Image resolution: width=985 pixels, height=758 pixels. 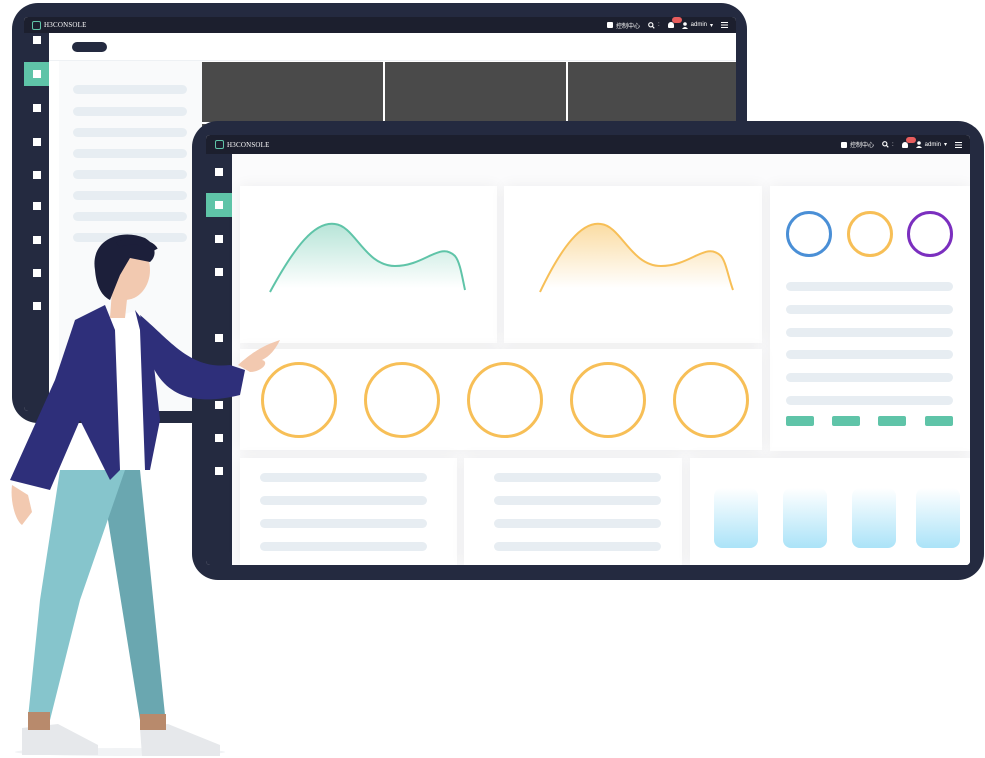 I want to click on person-jacket, so click(x=65, y=397).